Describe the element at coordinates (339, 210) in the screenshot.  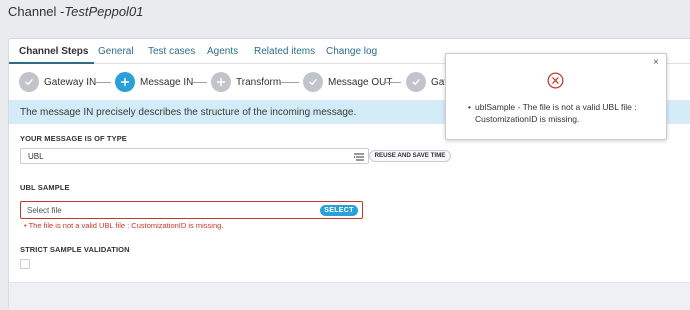
I see `select-file-button: SELECT` at that location.